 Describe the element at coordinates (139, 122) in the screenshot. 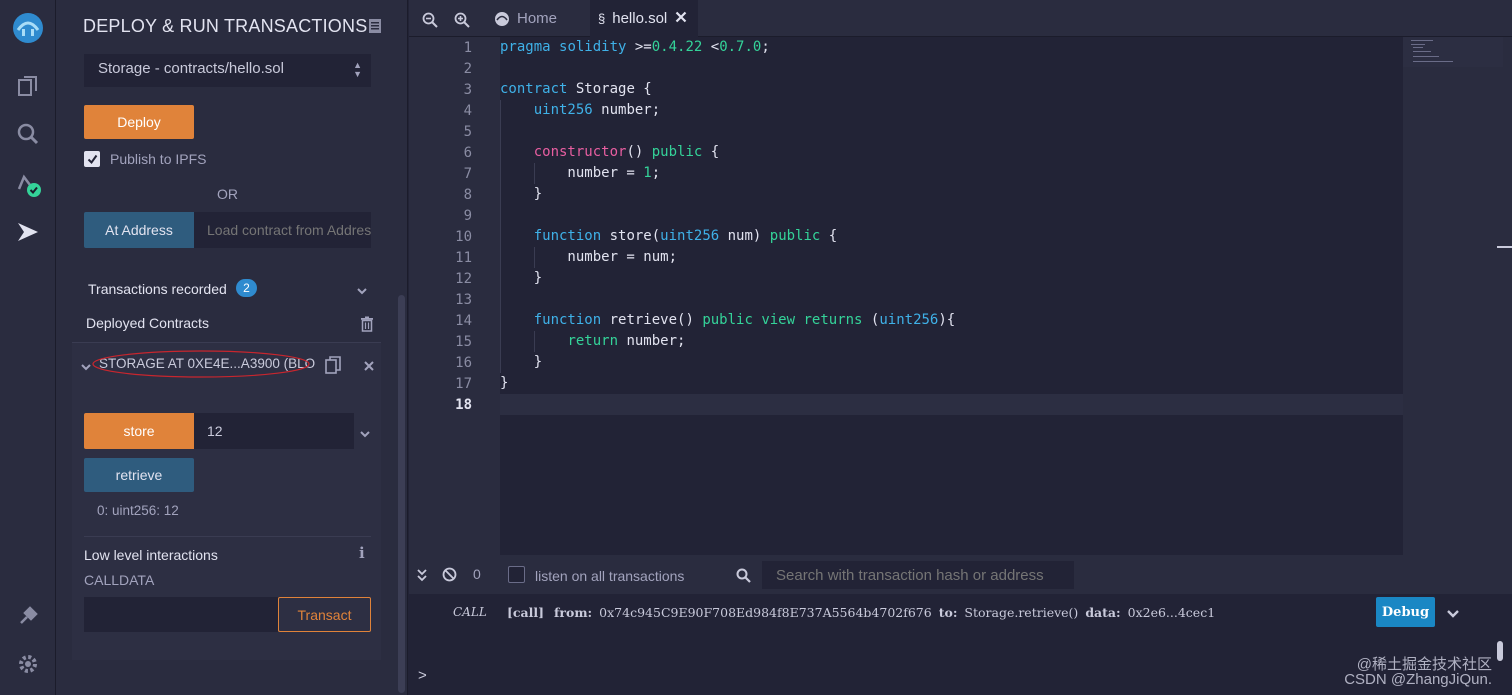

I see `deploy-button: Deploy` at that location.